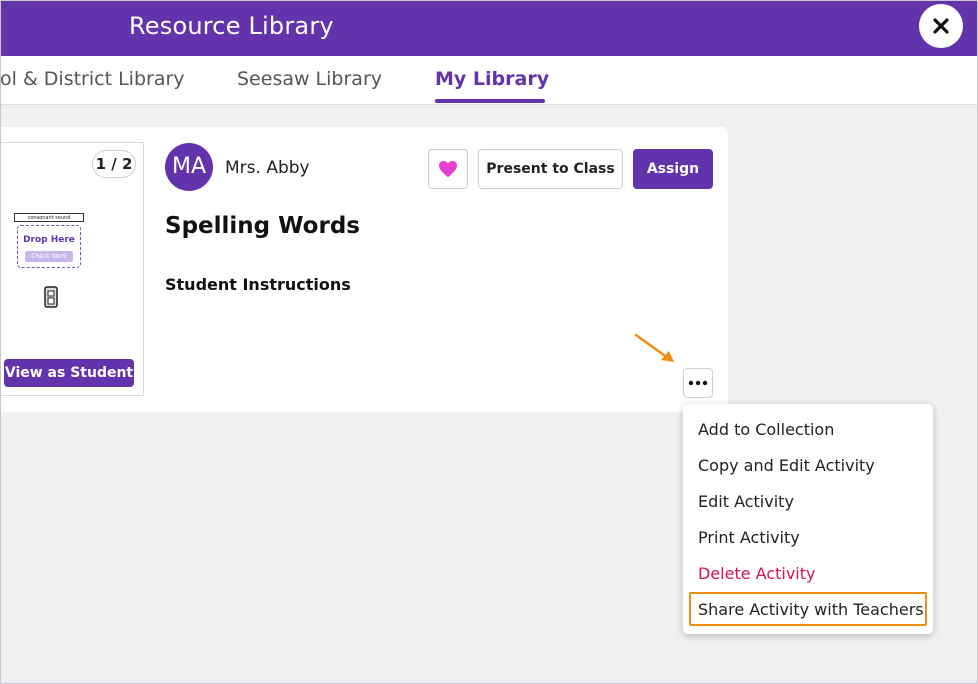 The height and width of the screenshot is (684, 978). I want to click on ellipsis-icon, so click(698, 383).